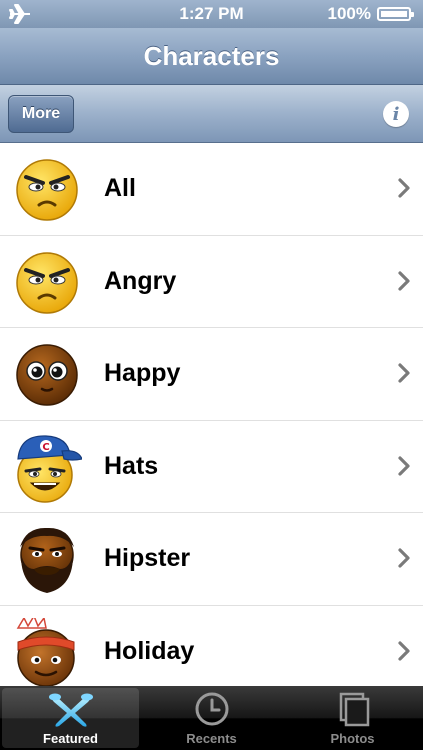 The height and width of the screenshot is (750, 423). Describe the element at coordinates (352, 738) in the screenshot. I see `tab-label: Photos` at that location.